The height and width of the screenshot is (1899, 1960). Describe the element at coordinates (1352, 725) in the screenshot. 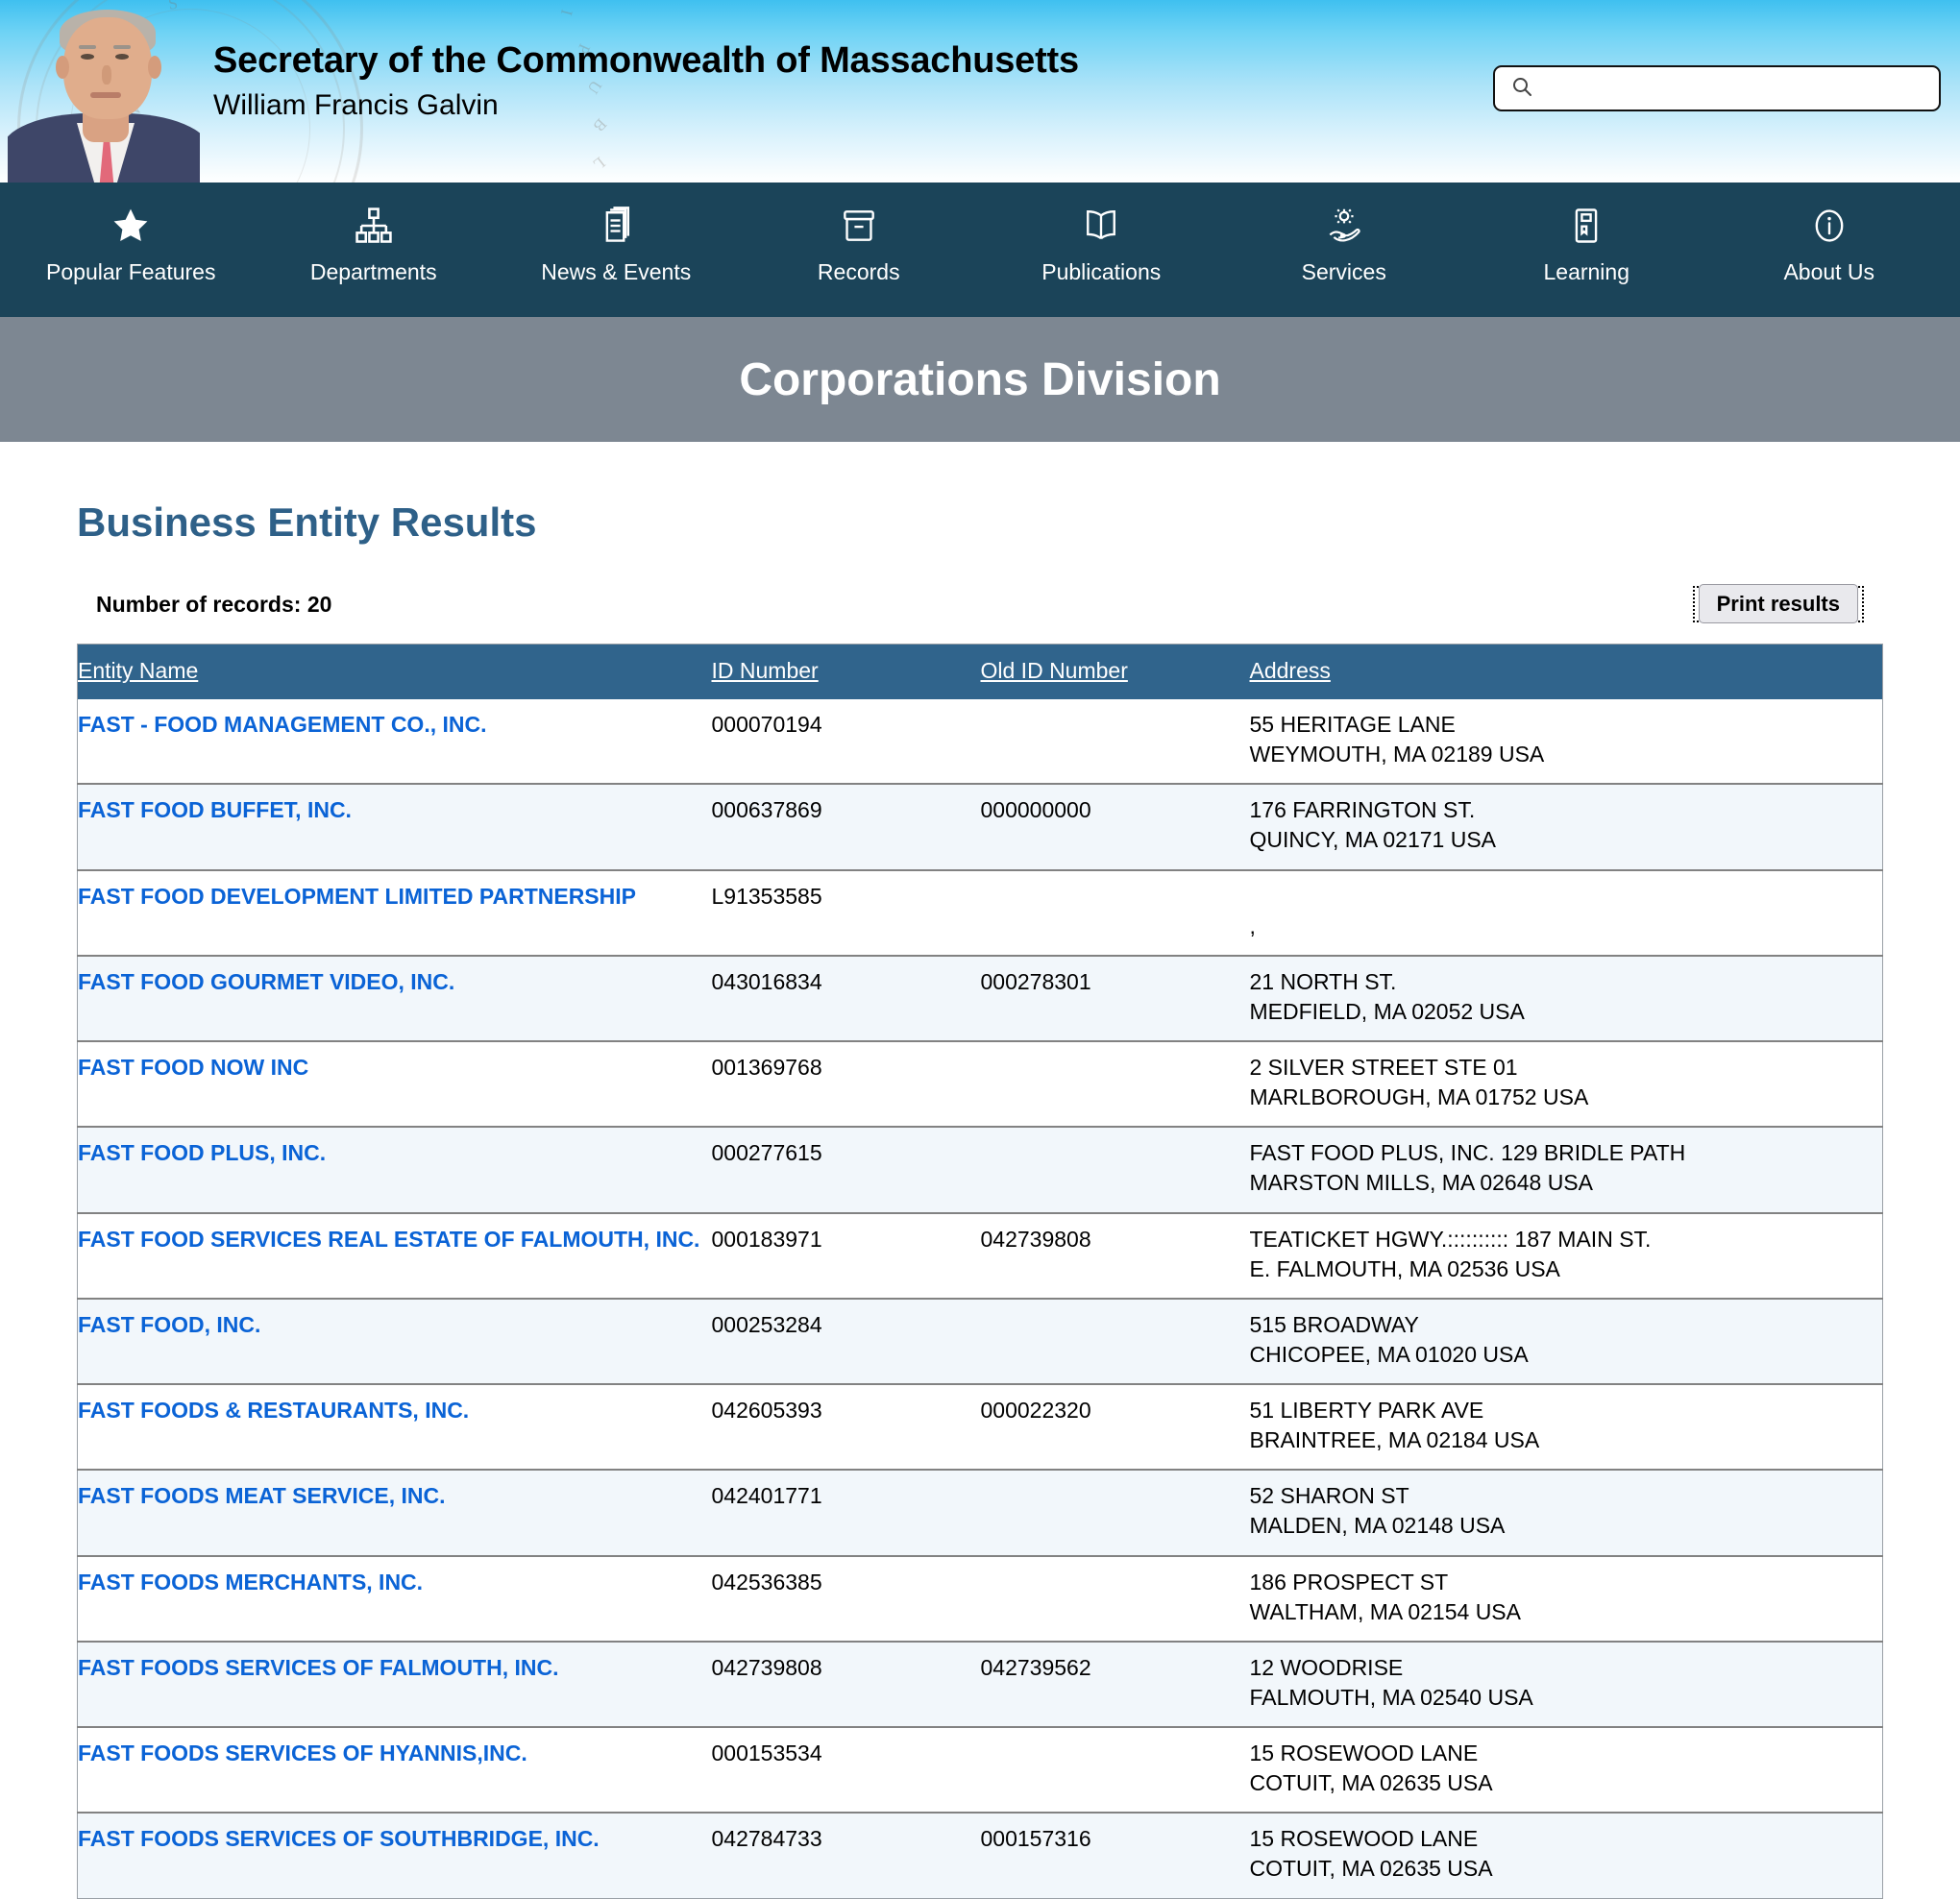

I see `address-line: 55 HERITAGE LANE` at that location.